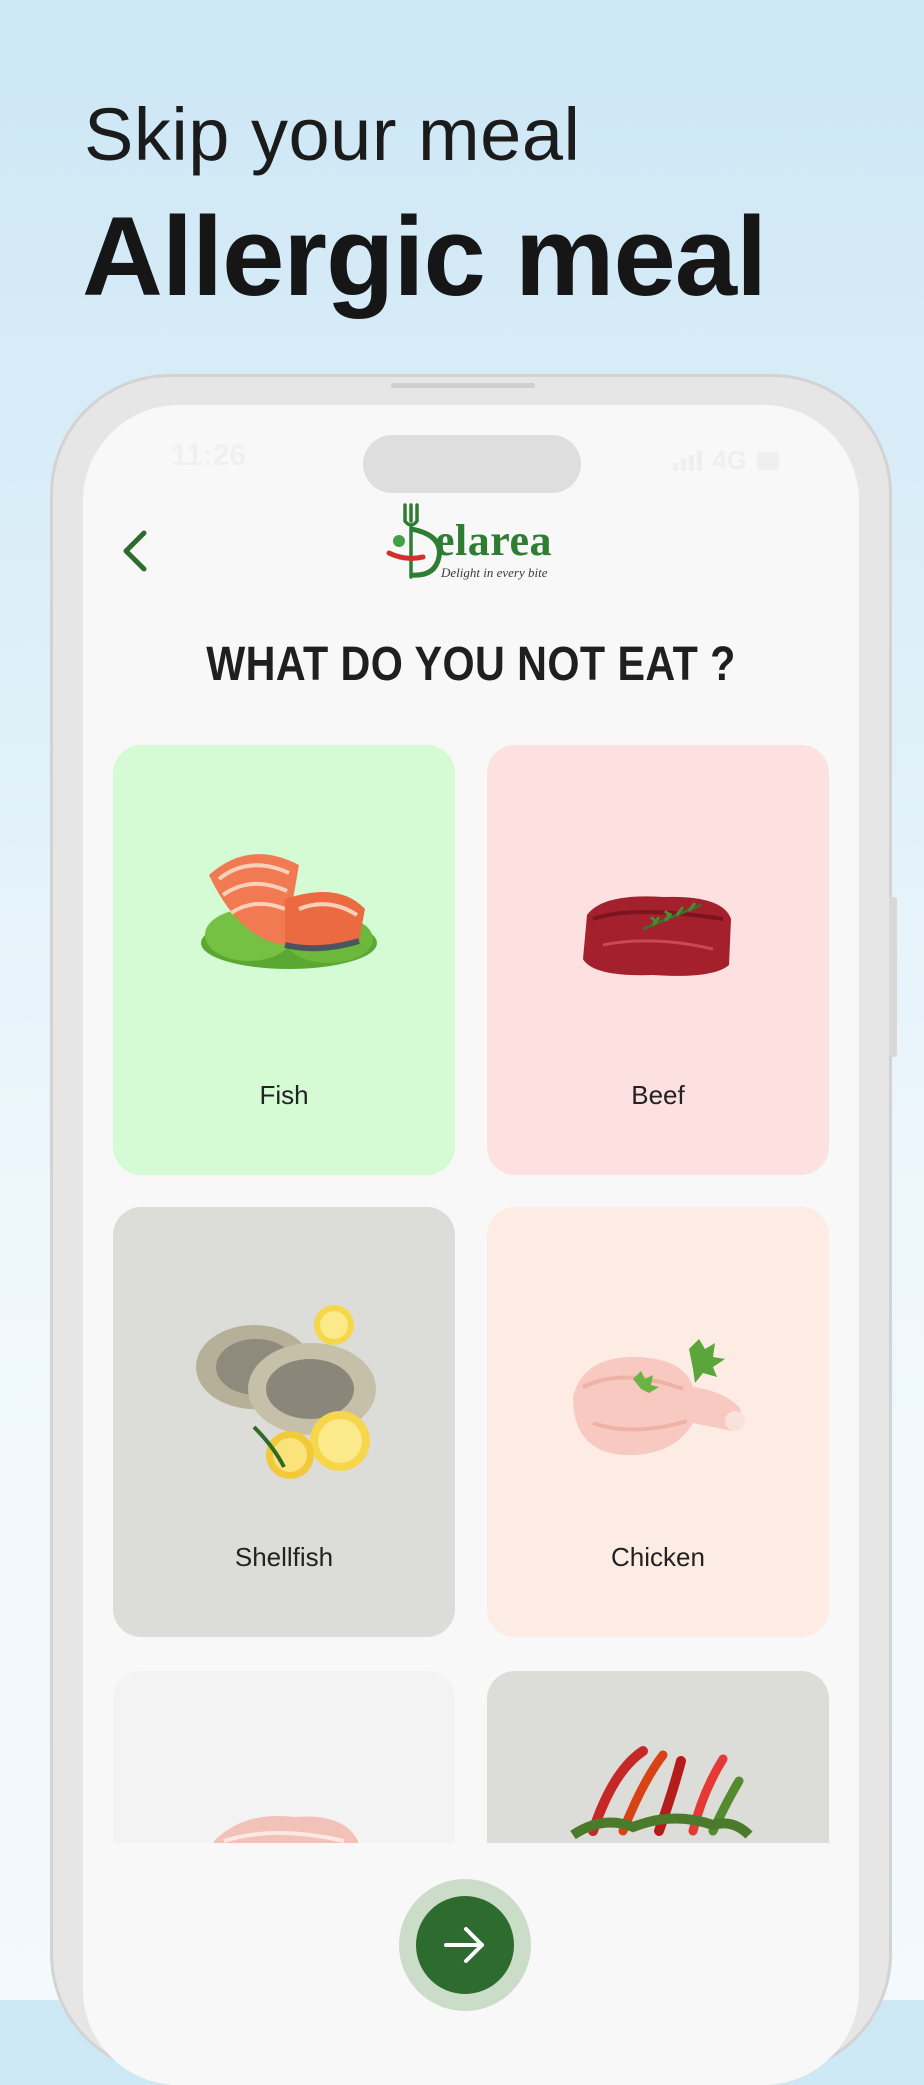  I want to click on back-button, so click(135, 551).